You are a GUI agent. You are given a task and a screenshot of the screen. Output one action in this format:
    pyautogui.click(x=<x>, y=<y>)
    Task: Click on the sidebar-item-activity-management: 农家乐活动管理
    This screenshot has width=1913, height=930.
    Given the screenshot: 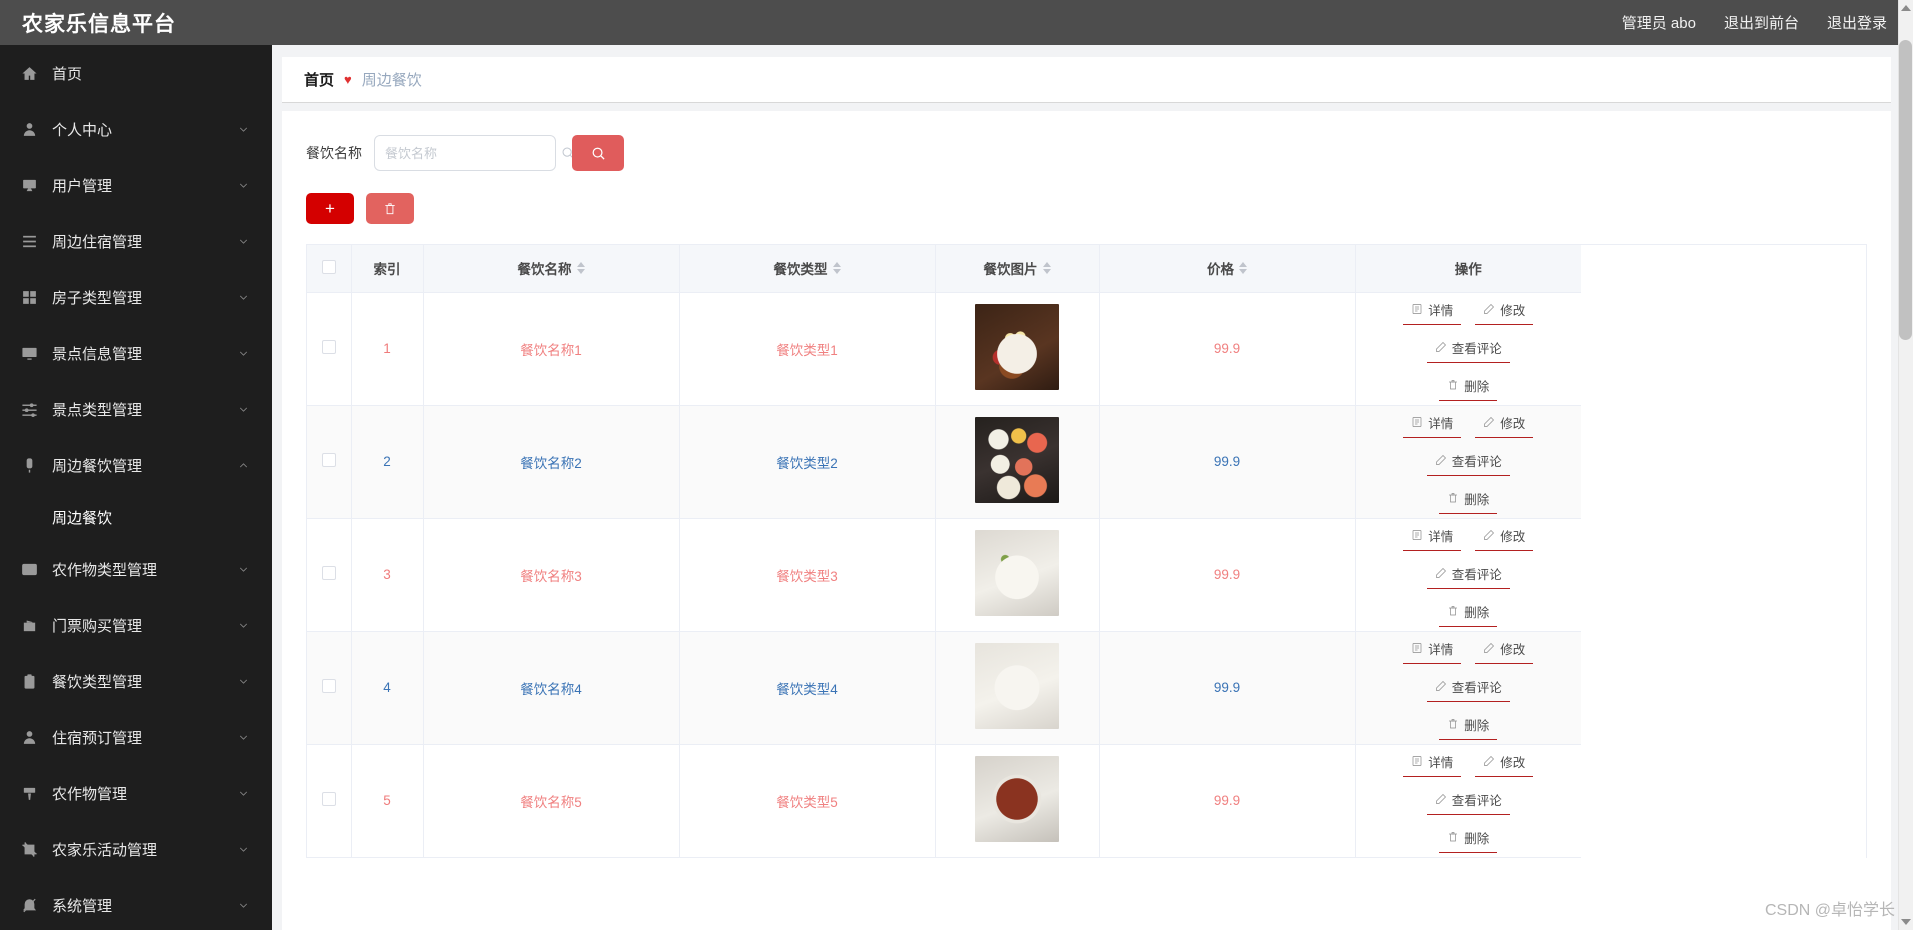 What is the action you would take?
    pyautogui.click(x=136, y=849)
    